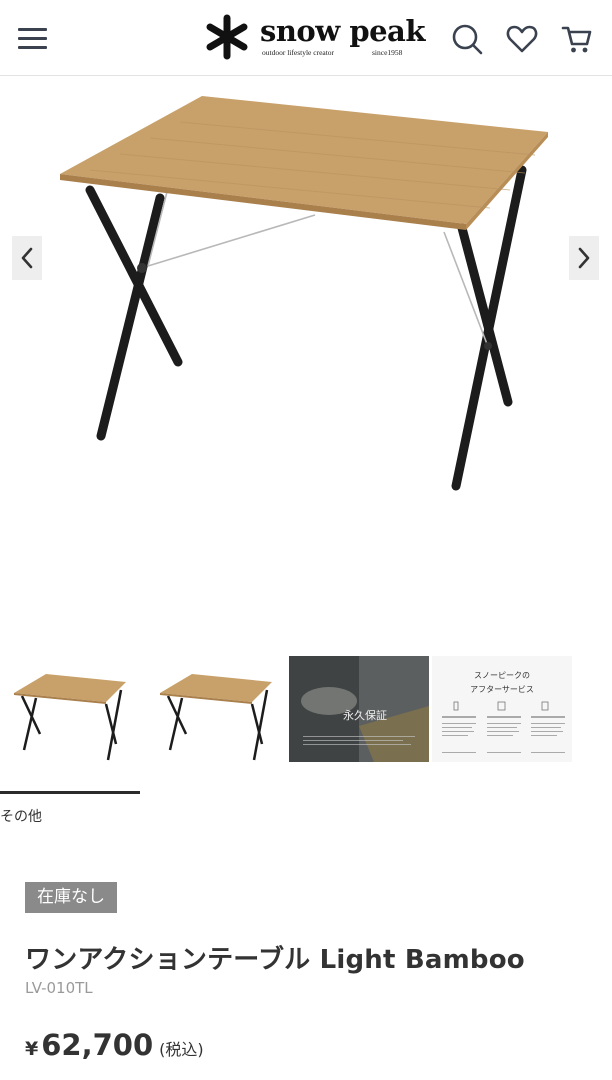 This screenshot has width=612, height=1080. Describe the element at coordinates (387, 52) in the screenshot. I see `brand-since: since1958` at that location.